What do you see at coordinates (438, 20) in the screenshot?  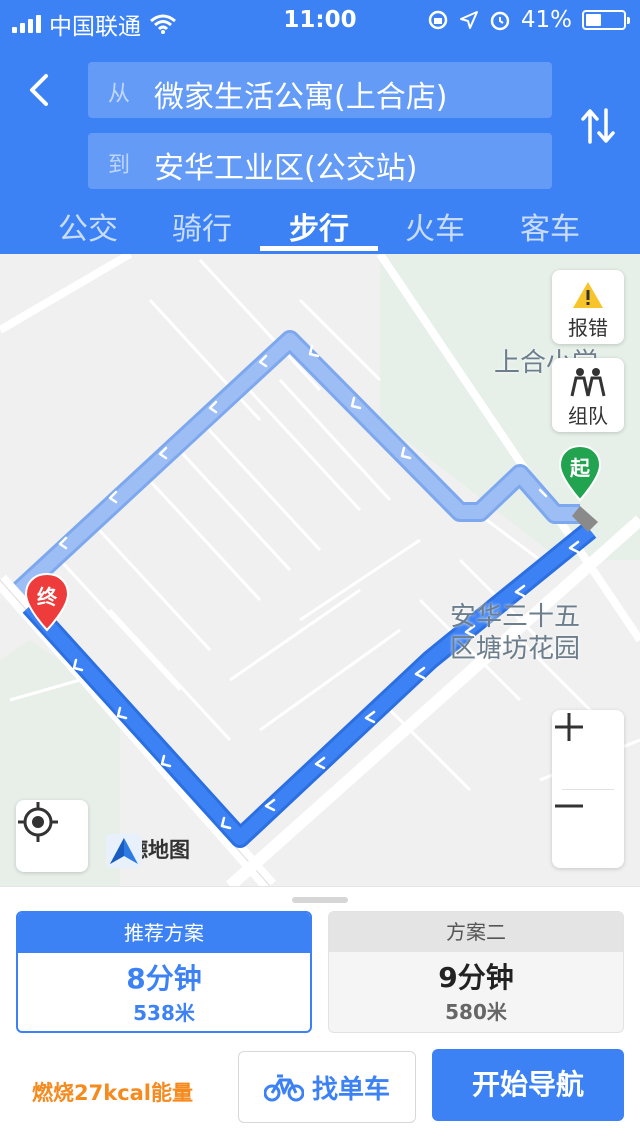 I see `rotation-lock-icon` at bounding box center [438, 20].